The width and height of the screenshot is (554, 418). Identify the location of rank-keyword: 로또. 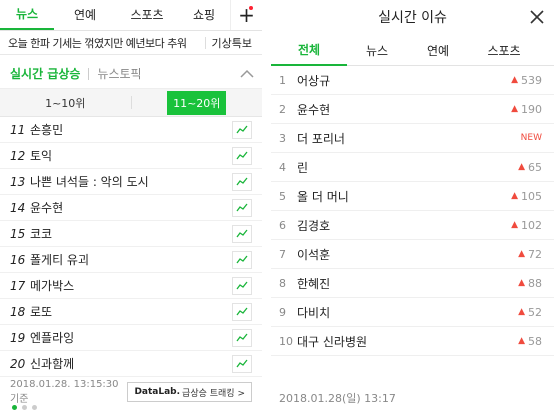
(131, 311).